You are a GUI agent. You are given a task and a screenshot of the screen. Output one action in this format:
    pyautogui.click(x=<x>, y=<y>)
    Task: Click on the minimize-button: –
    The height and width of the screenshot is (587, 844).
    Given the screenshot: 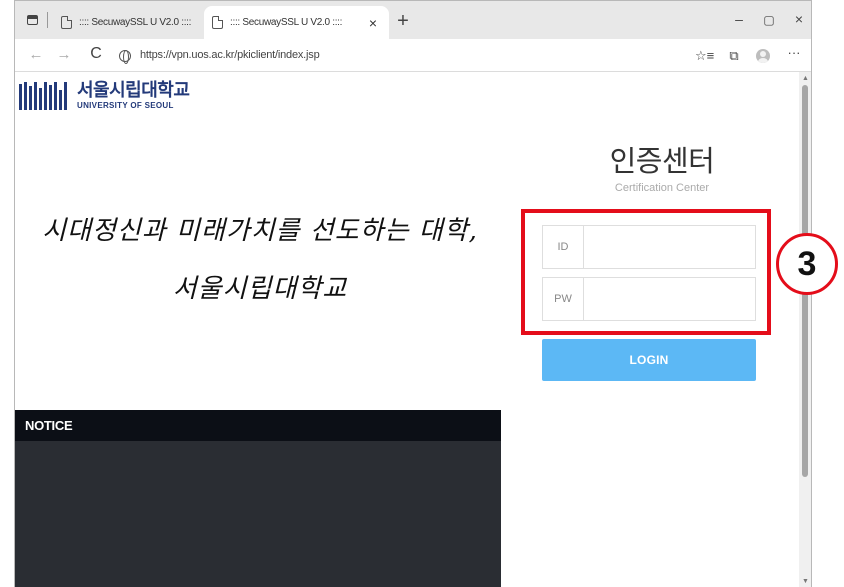 What is the action you would take?
    pyautogui.click(x=739, y=19)
    